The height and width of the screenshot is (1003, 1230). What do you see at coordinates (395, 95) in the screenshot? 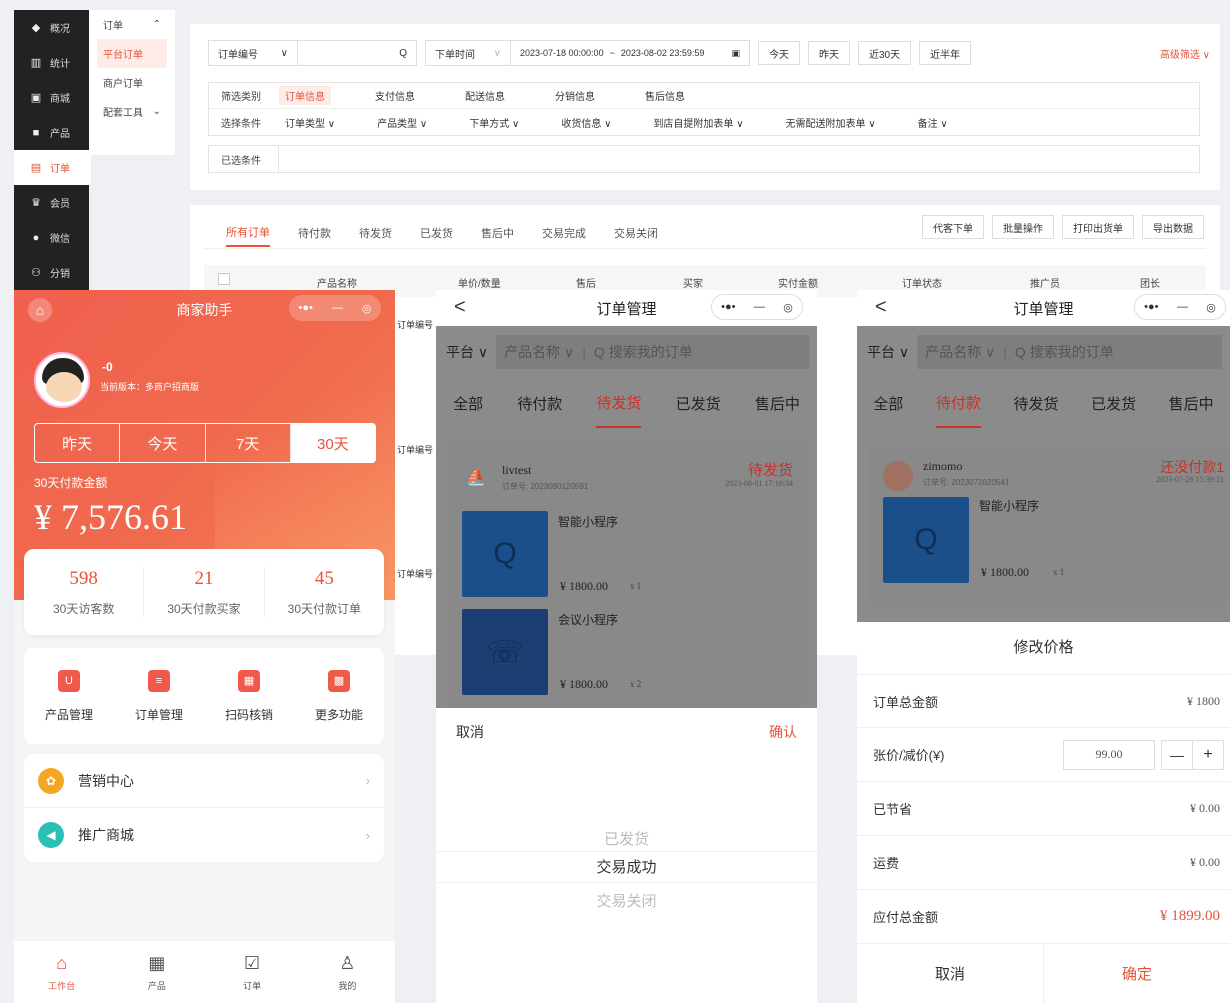
I see `category-payment-info: 支付信息` at bounding box center [395, 95].